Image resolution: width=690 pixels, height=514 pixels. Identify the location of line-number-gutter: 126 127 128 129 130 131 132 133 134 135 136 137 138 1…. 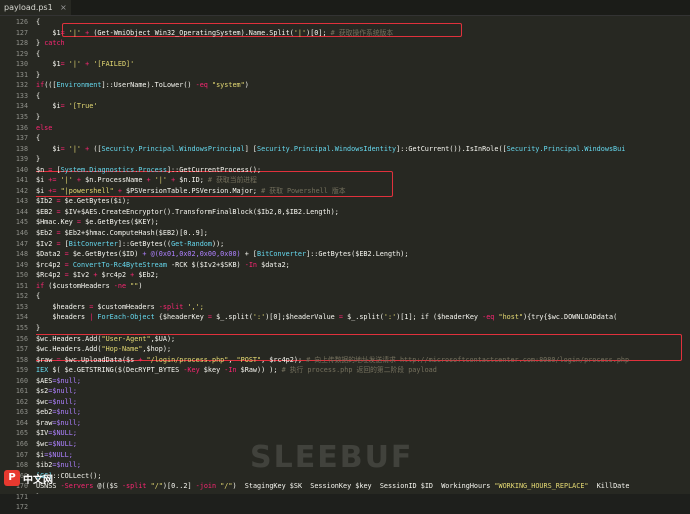
(17, 263).